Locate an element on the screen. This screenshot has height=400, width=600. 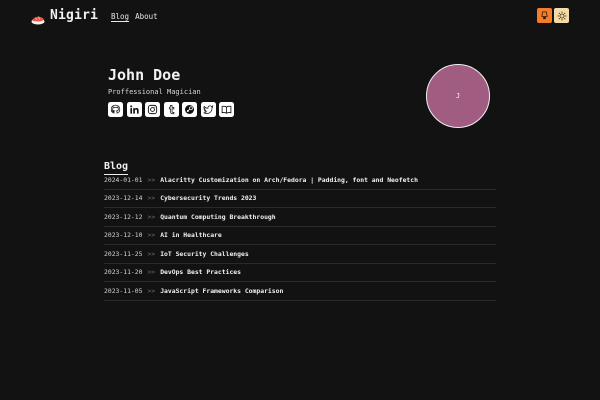
brand-link: Nigiri is located at coordinates (65, 16).